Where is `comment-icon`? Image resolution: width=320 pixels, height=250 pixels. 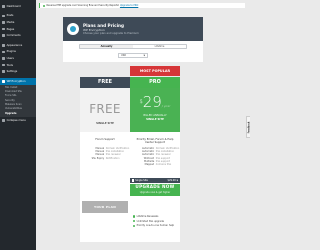 comment-icon is located at coordinates (3, 35).